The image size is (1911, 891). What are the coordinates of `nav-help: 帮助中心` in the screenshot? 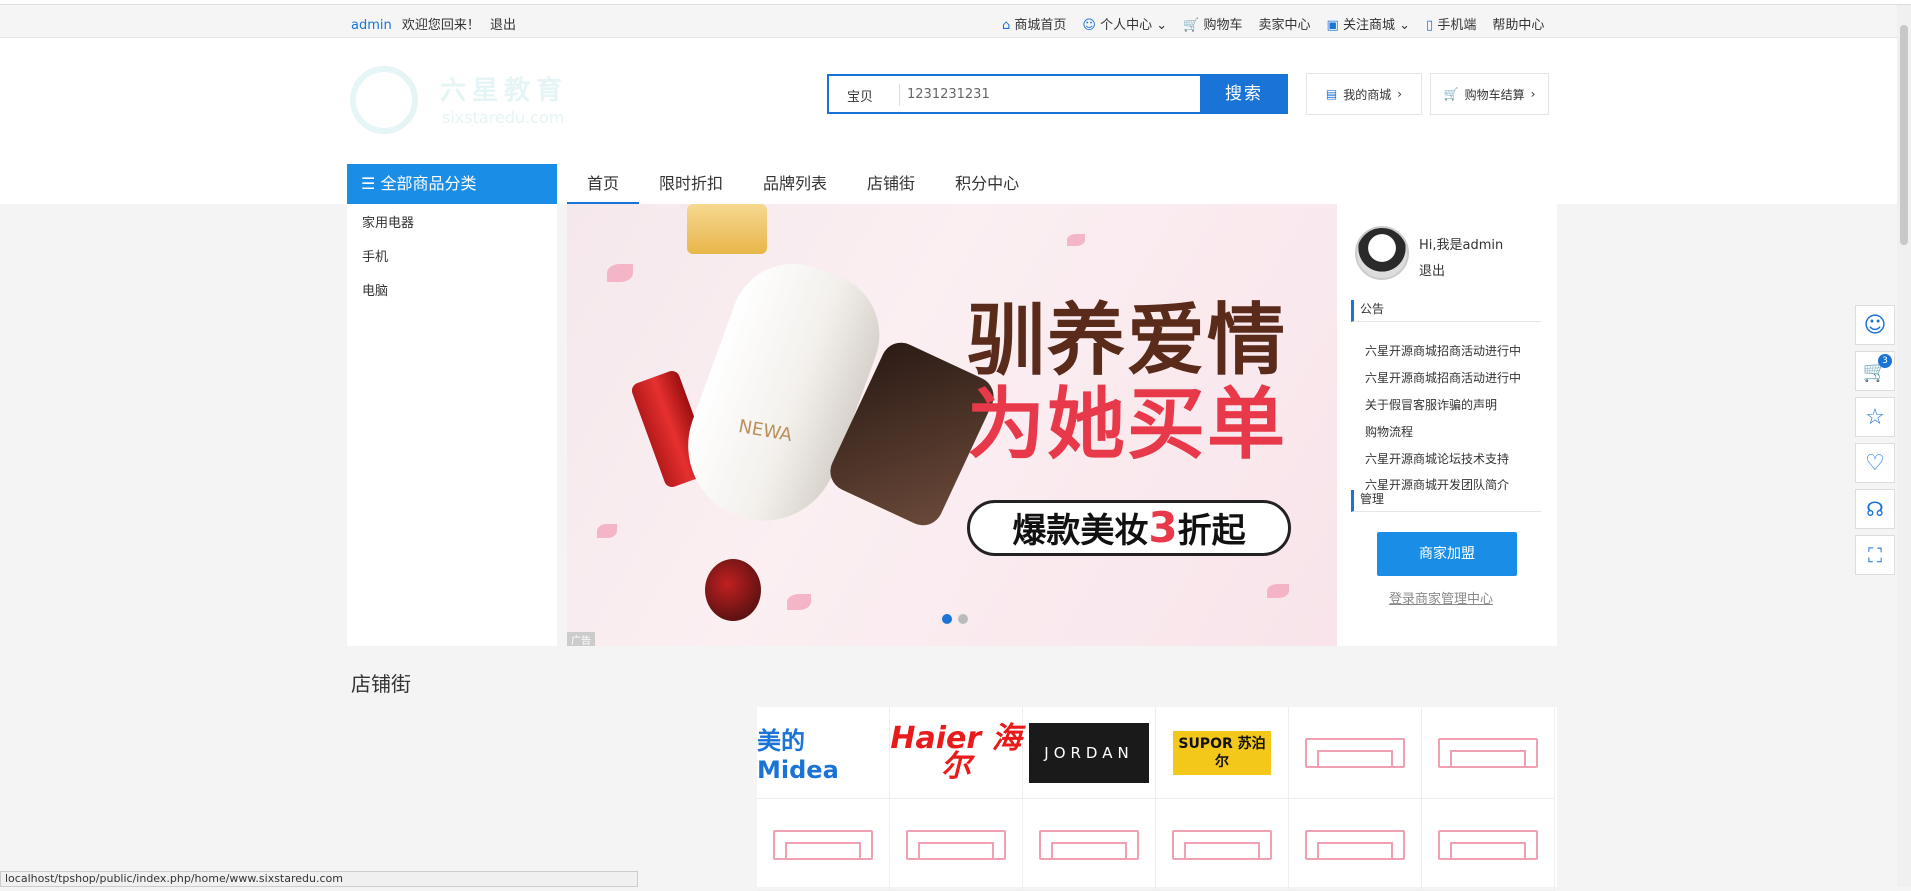 It's located at (1518, 23).